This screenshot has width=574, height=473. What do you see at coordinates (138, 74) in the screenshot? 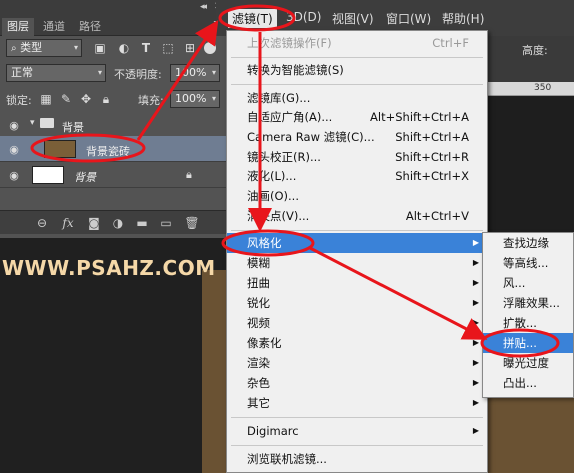
I see `opacity-label: 不透明度:` at bounding box center [138, 74].